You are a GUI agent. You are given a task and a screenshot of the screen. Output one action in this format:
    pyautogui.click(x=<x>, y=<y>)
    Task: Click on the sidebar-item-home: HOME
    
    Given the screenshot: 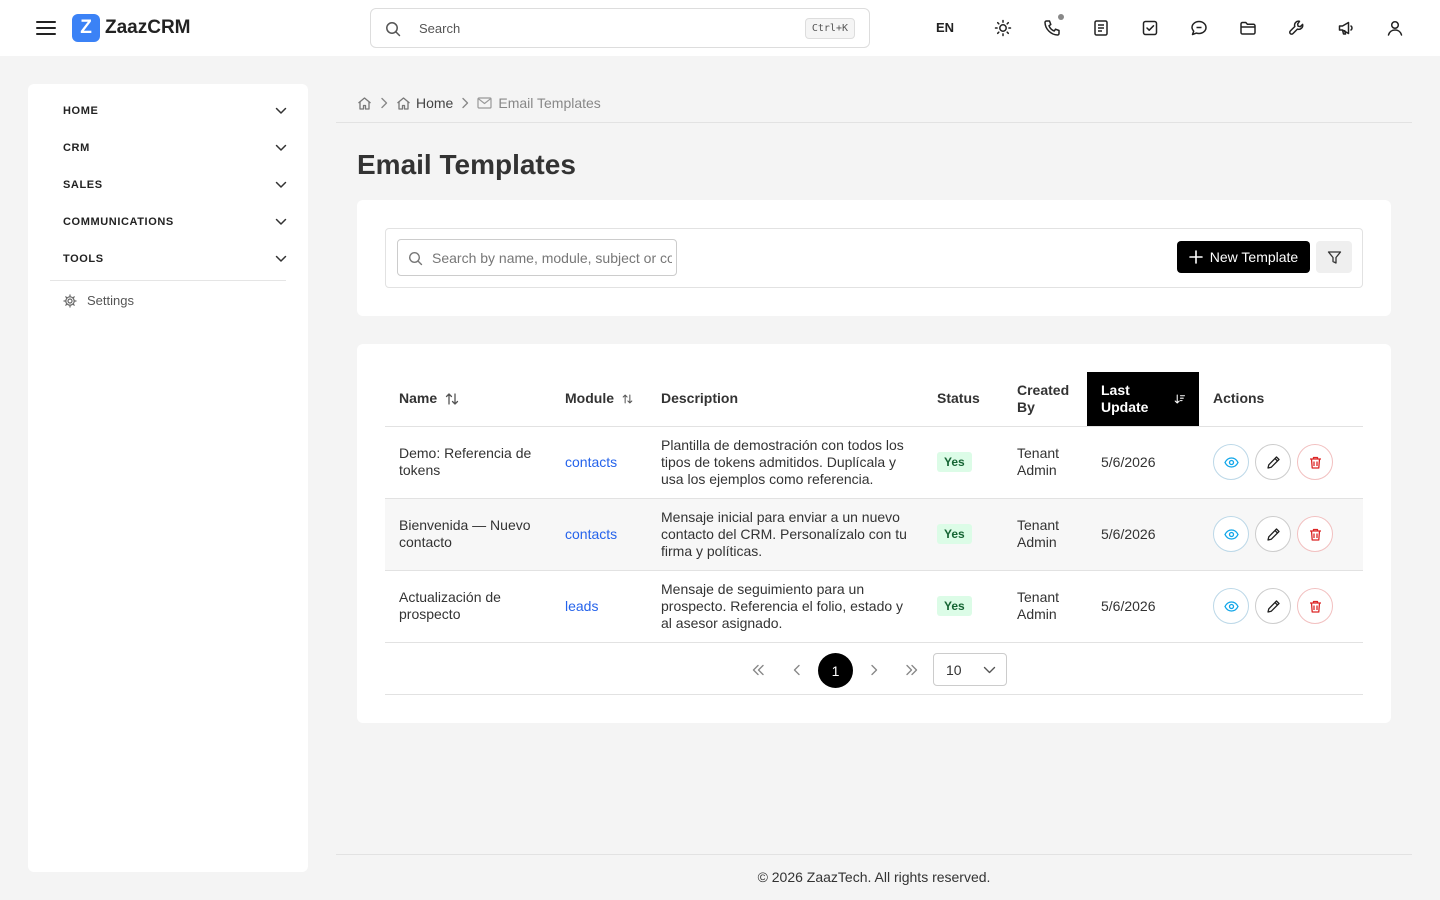 What is the action you would take?
    pyautogui.click(x=175, y=111)
    